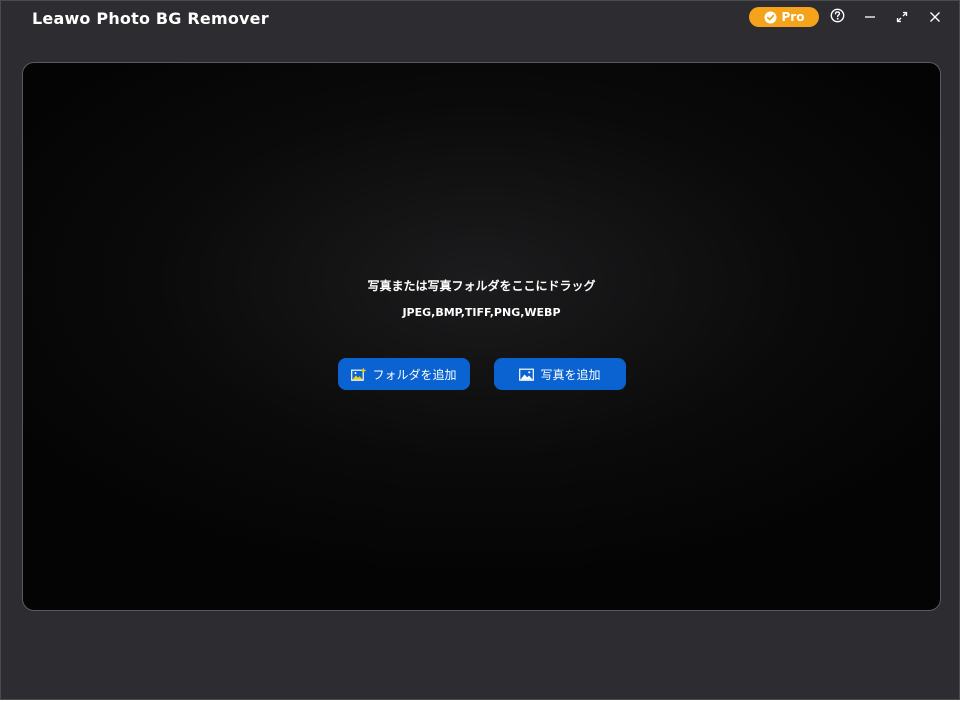 The width and height of the screenshot is (962, 702). I want to click on minimize-button, so click(870, 17).